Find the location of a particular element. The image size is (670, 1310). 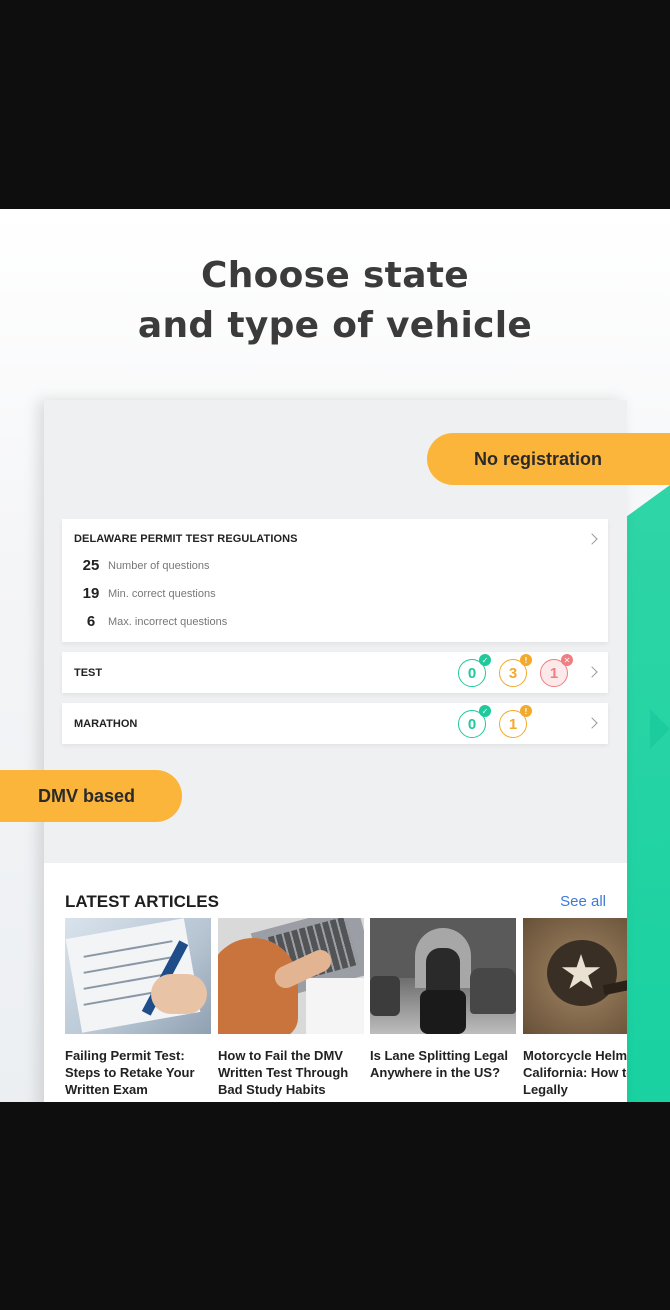

articles-heading: LATEST ARTICLES is located at coordinates (142, 901).